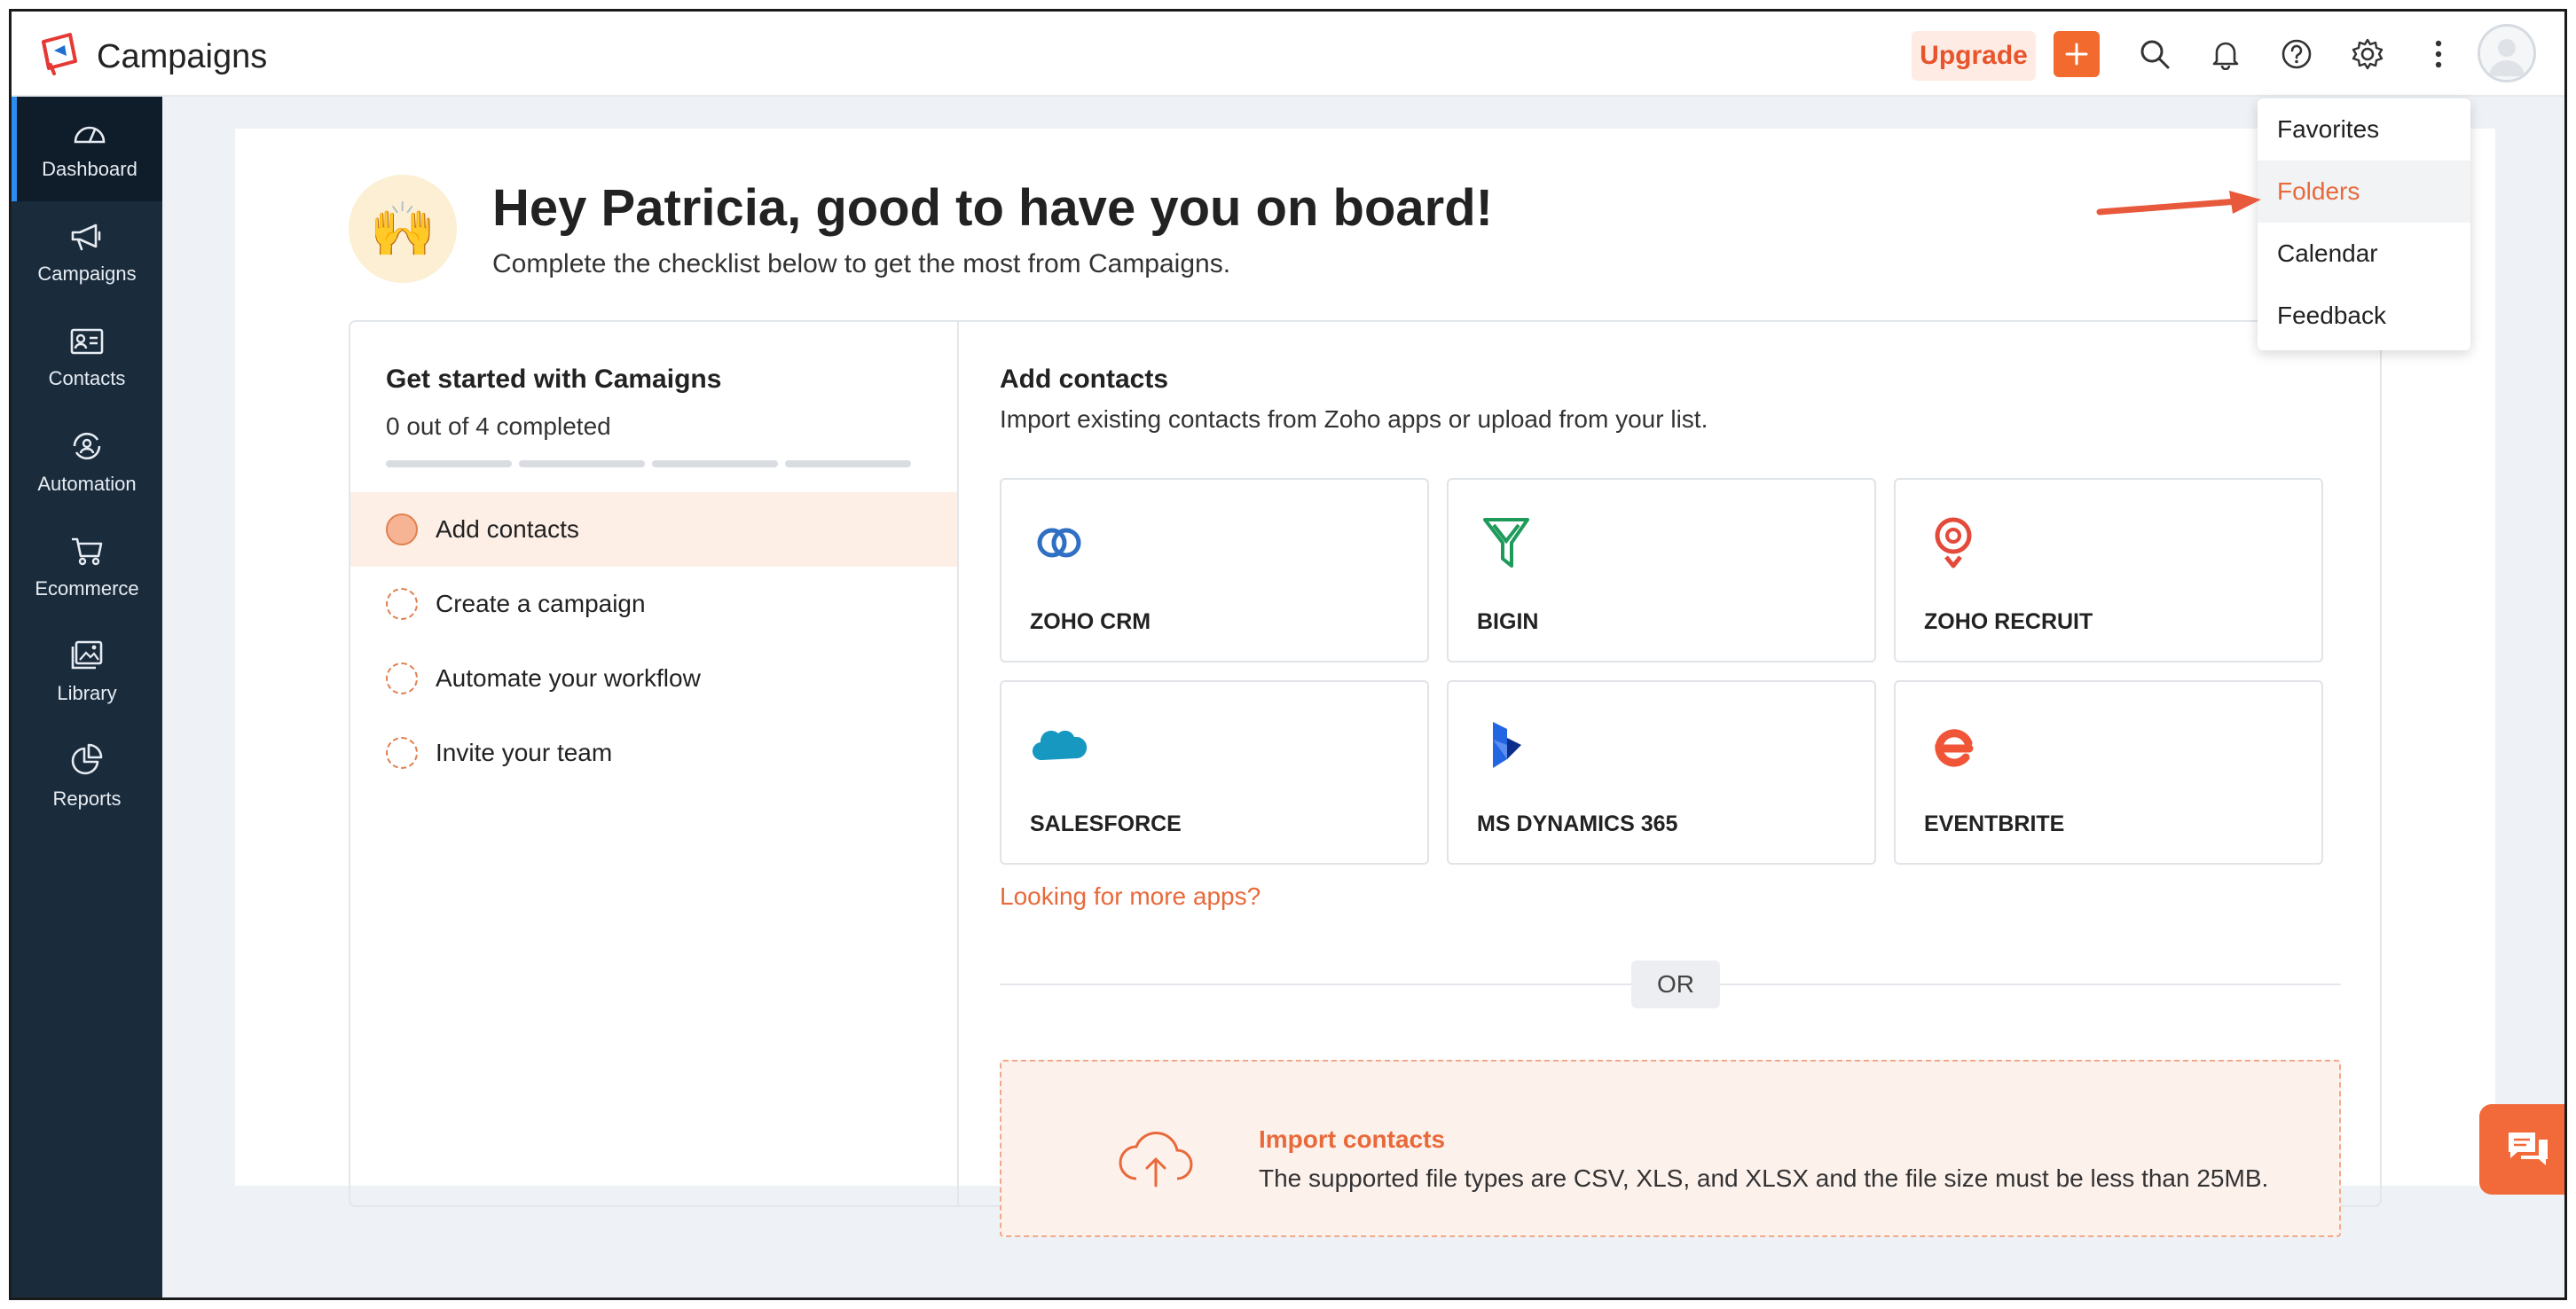 The width and height of the screenshot is (2576, 1309). Describe the element at coordinates (87, 341) in the screenshot. I see `contact-card-icon` at that location.